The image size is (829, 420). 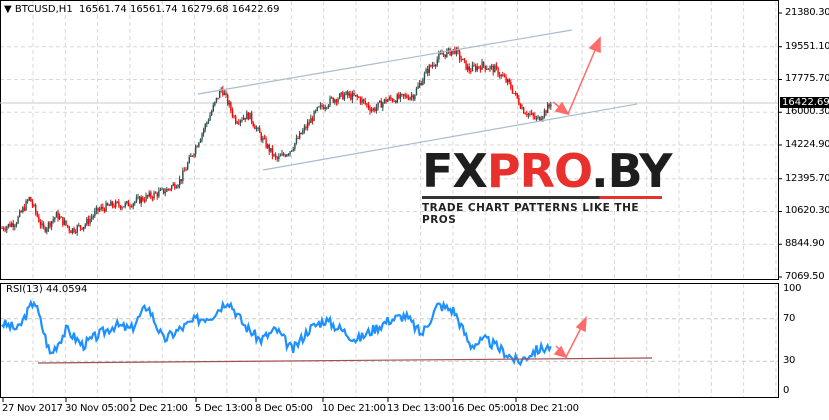 What do you see at coordinates (805, 276) in the screenshot?
I see `price-tick-label: 7069.50` at bounding box center [805, 276].